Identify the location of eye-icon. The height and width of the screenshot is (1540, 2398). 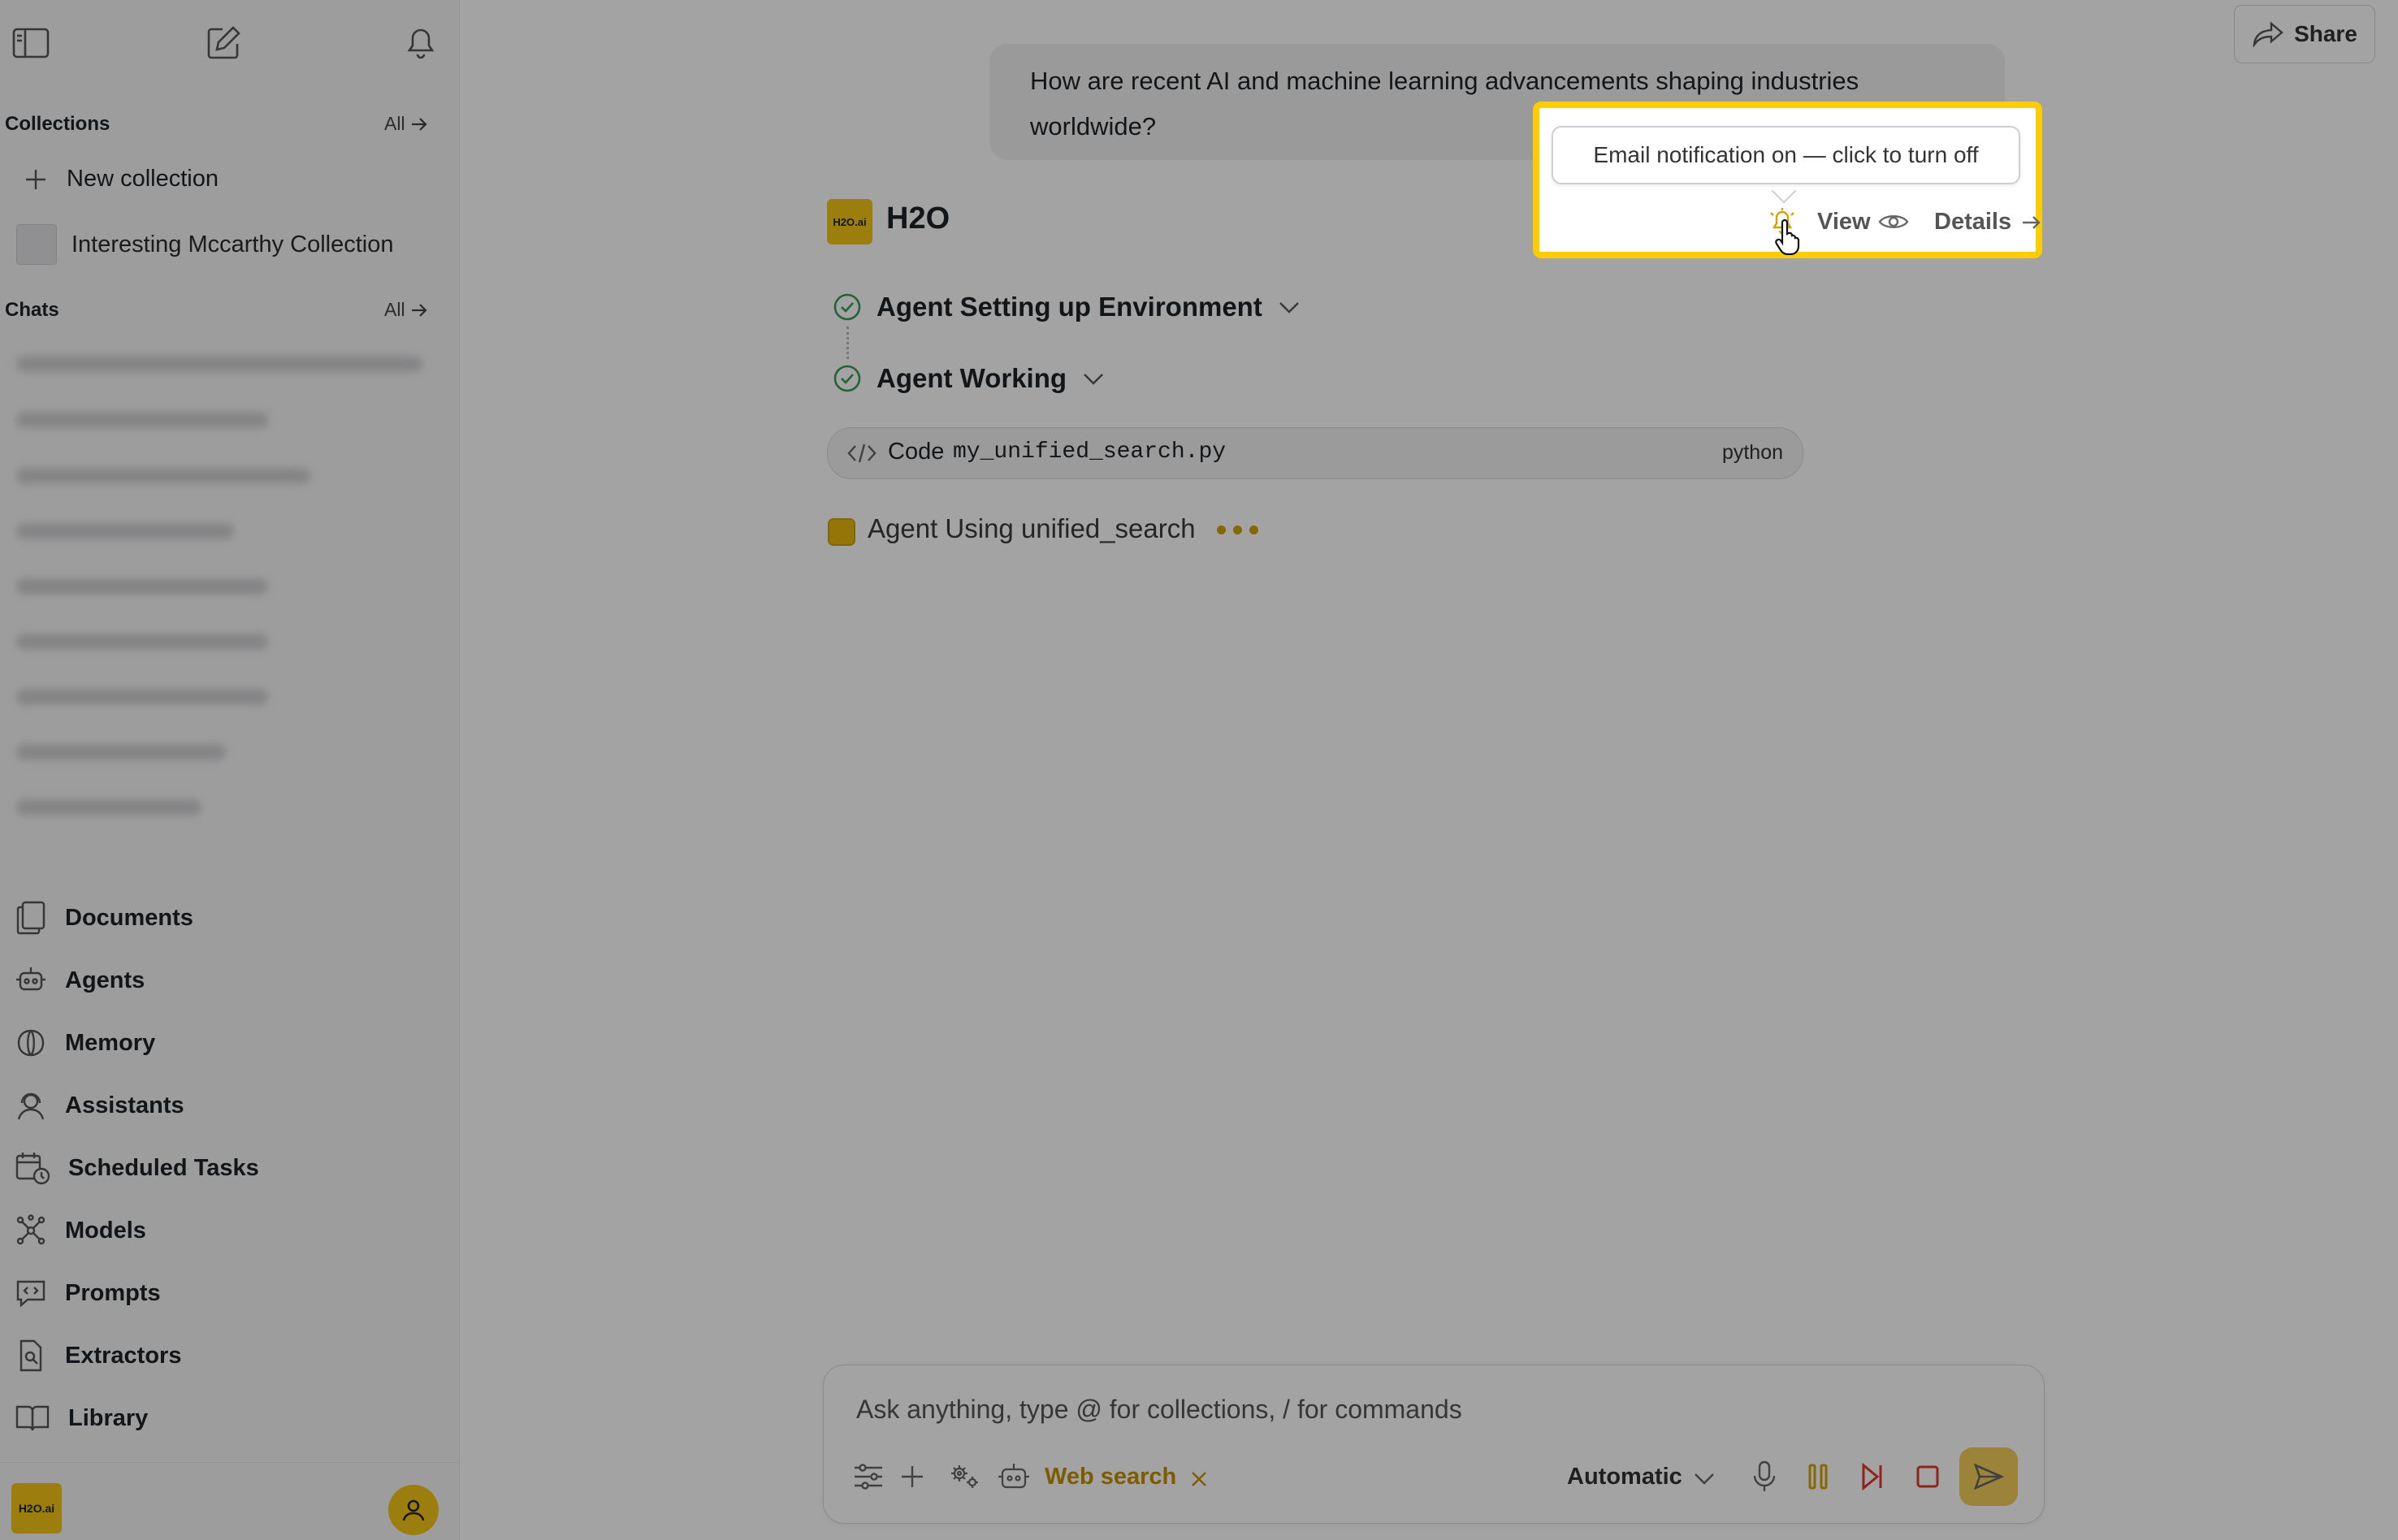
(1893, 221).